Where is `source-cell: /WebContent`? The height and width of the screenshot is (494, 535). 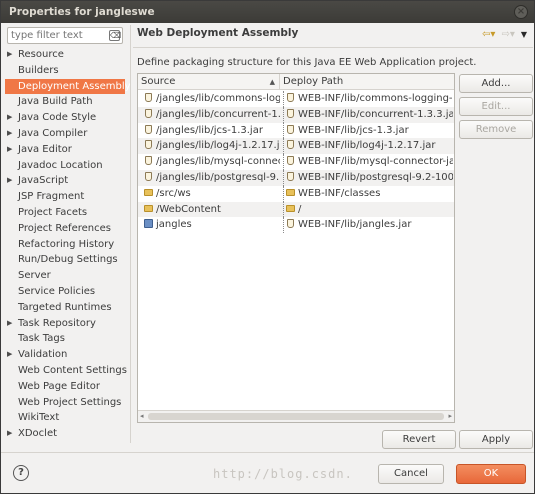 source-cell: /WebContent is located at coordinates (212, 210).